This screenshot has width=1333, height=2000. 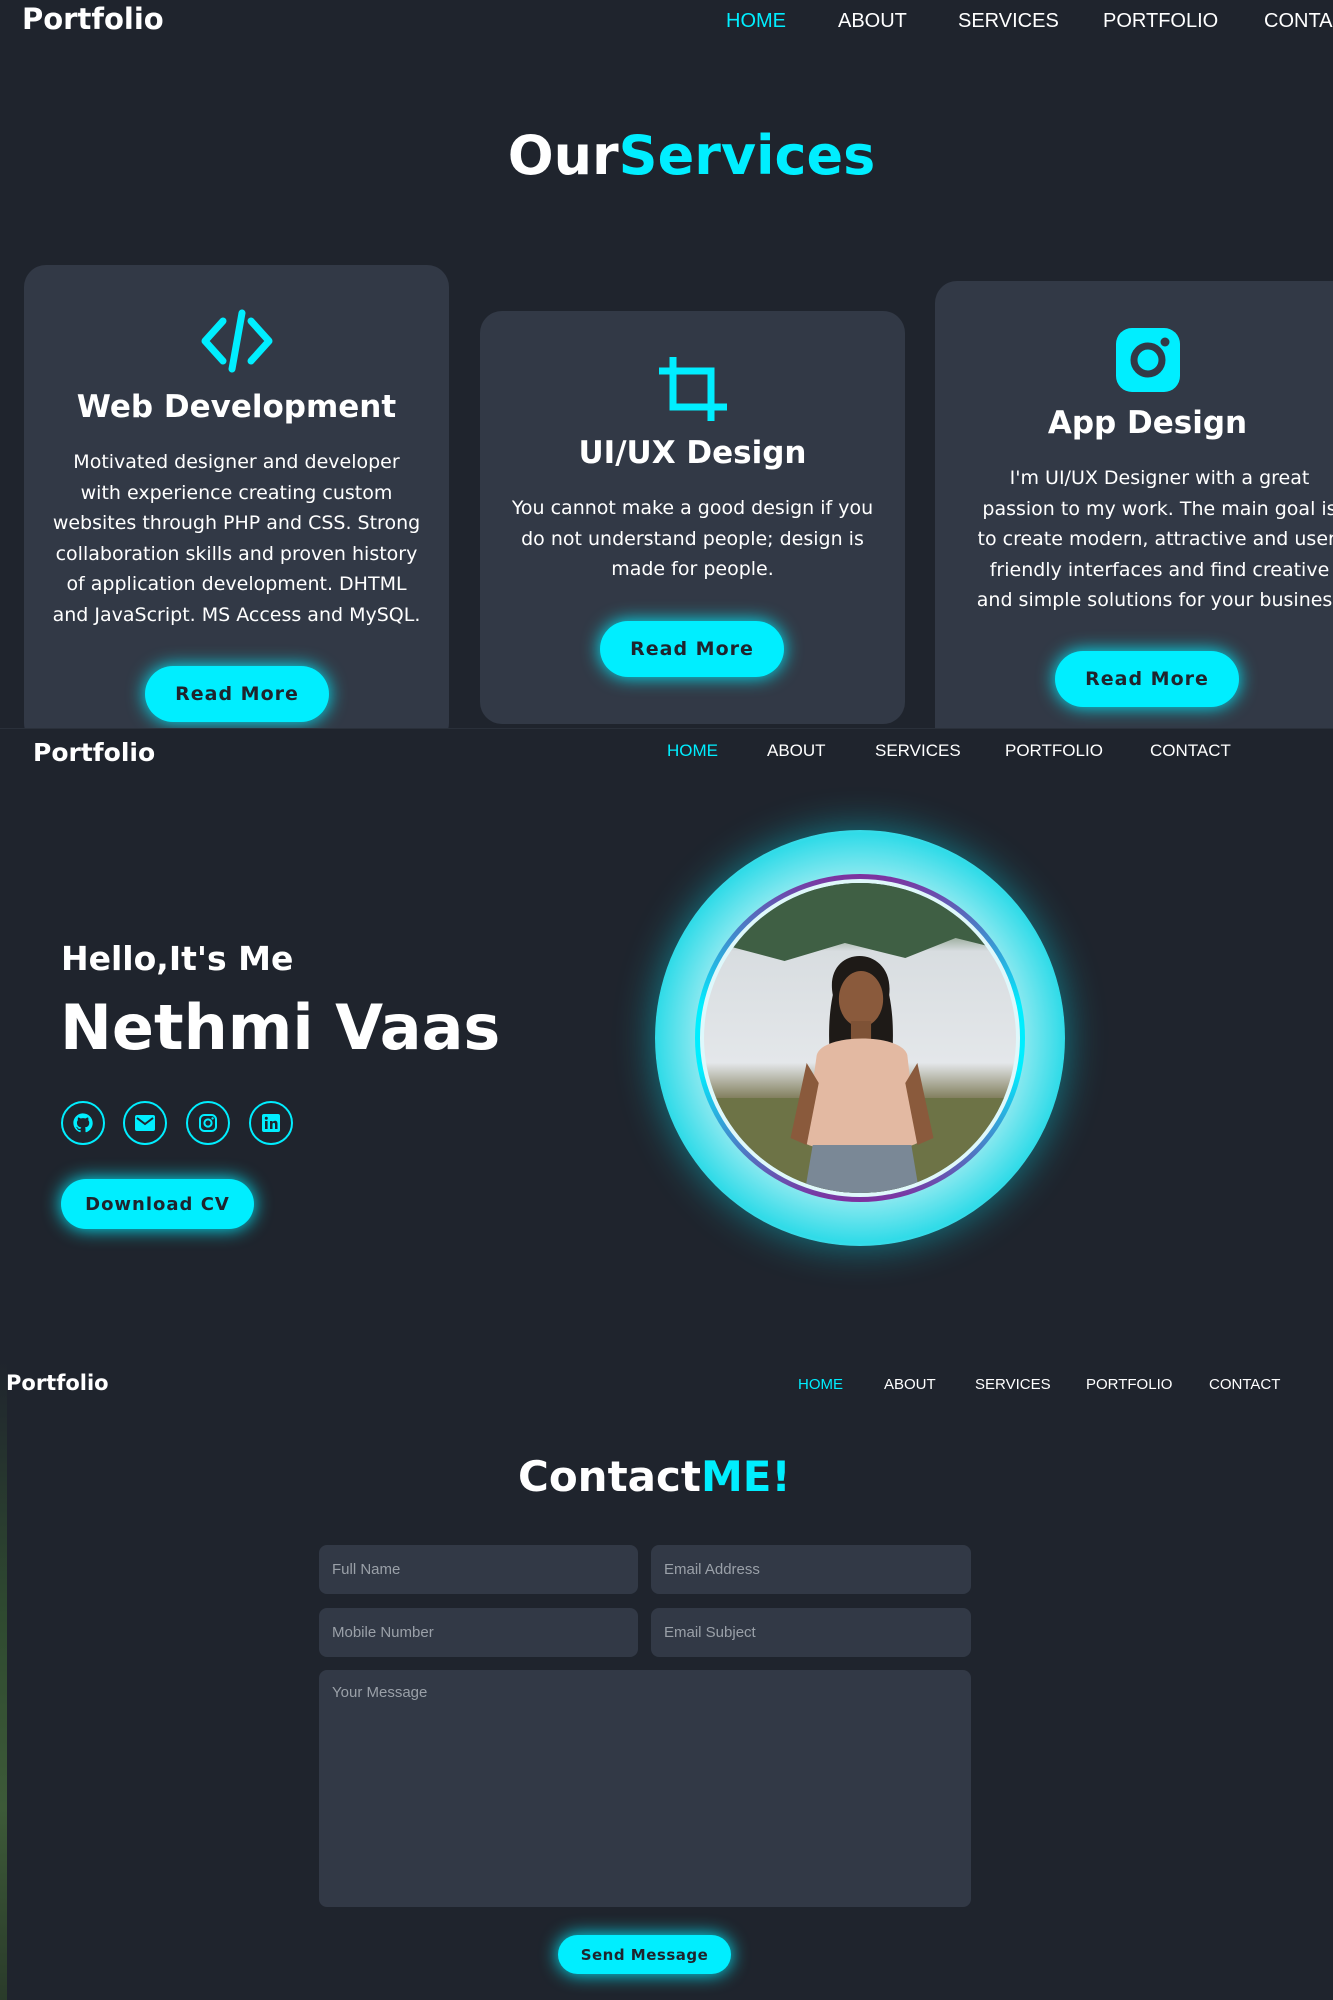 What do you see at coordinates (644, 1954) in the screenshot?
I see `send-message-button: Send Message` at bounding box center [644, 1954].